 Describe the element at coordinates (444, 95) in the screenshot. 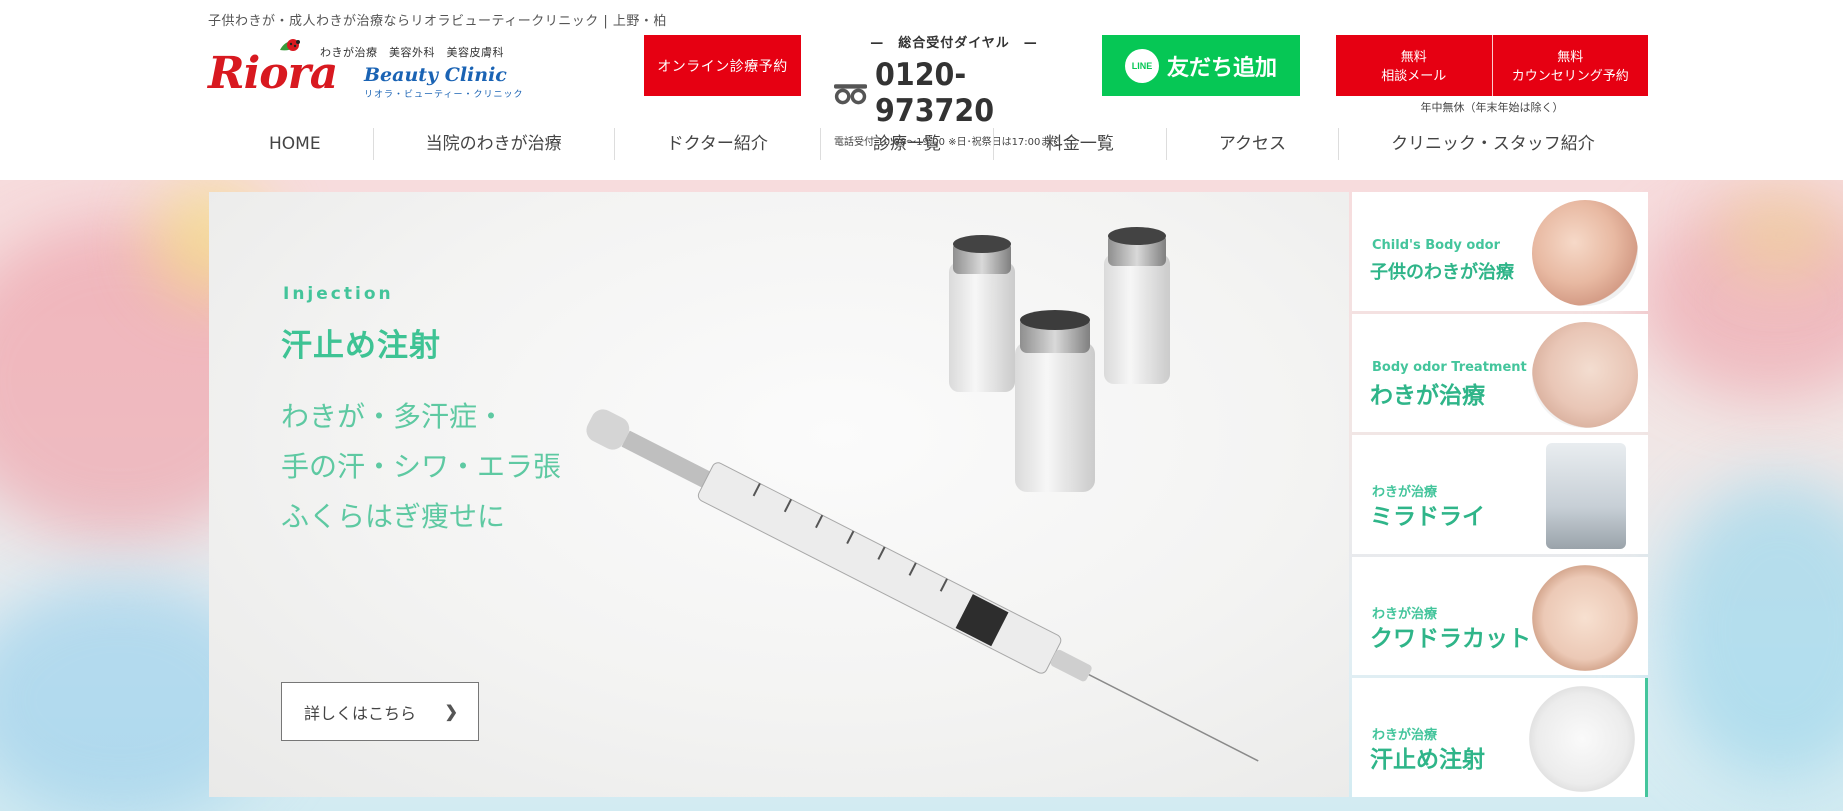

I see `logo-kana: リオラ・ビューティー・クリニック` at that location.